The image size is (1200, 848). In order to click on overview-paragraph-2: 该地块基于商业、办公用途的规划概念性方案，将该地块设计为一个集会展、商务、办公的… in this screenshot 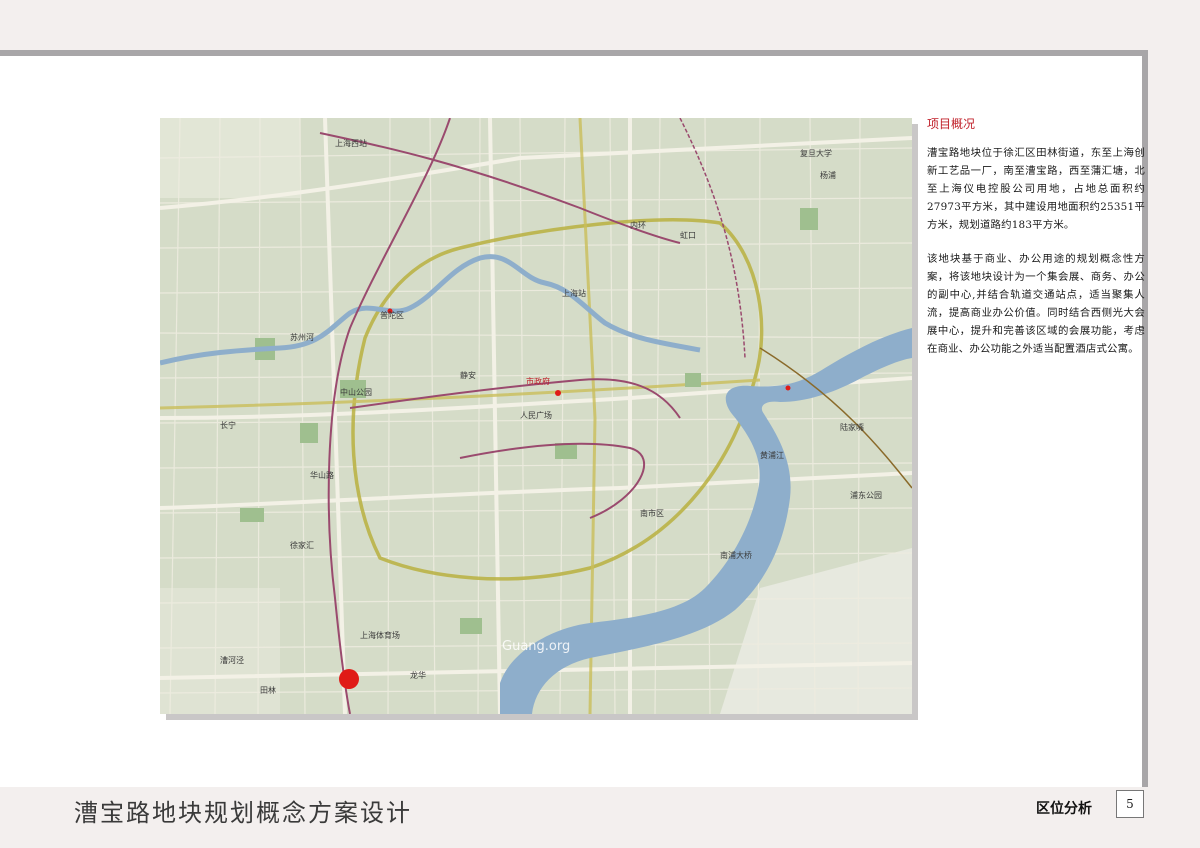, I will do `click(1036, 304)`.